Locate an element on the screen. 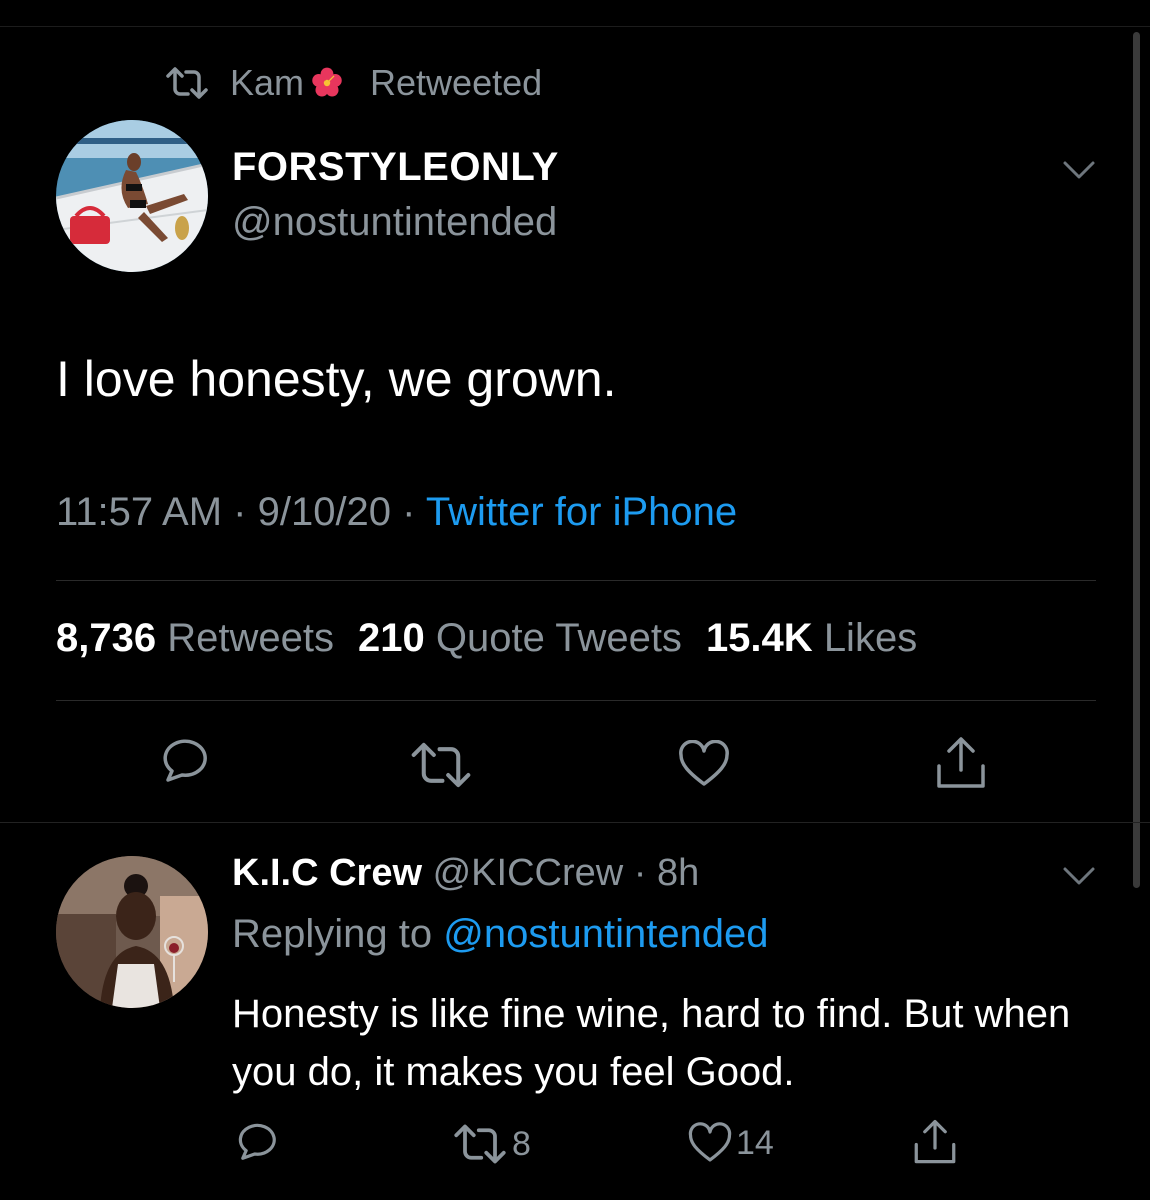  retweets-stat: 8,736 Retweets is located at coordinates (195, 638).